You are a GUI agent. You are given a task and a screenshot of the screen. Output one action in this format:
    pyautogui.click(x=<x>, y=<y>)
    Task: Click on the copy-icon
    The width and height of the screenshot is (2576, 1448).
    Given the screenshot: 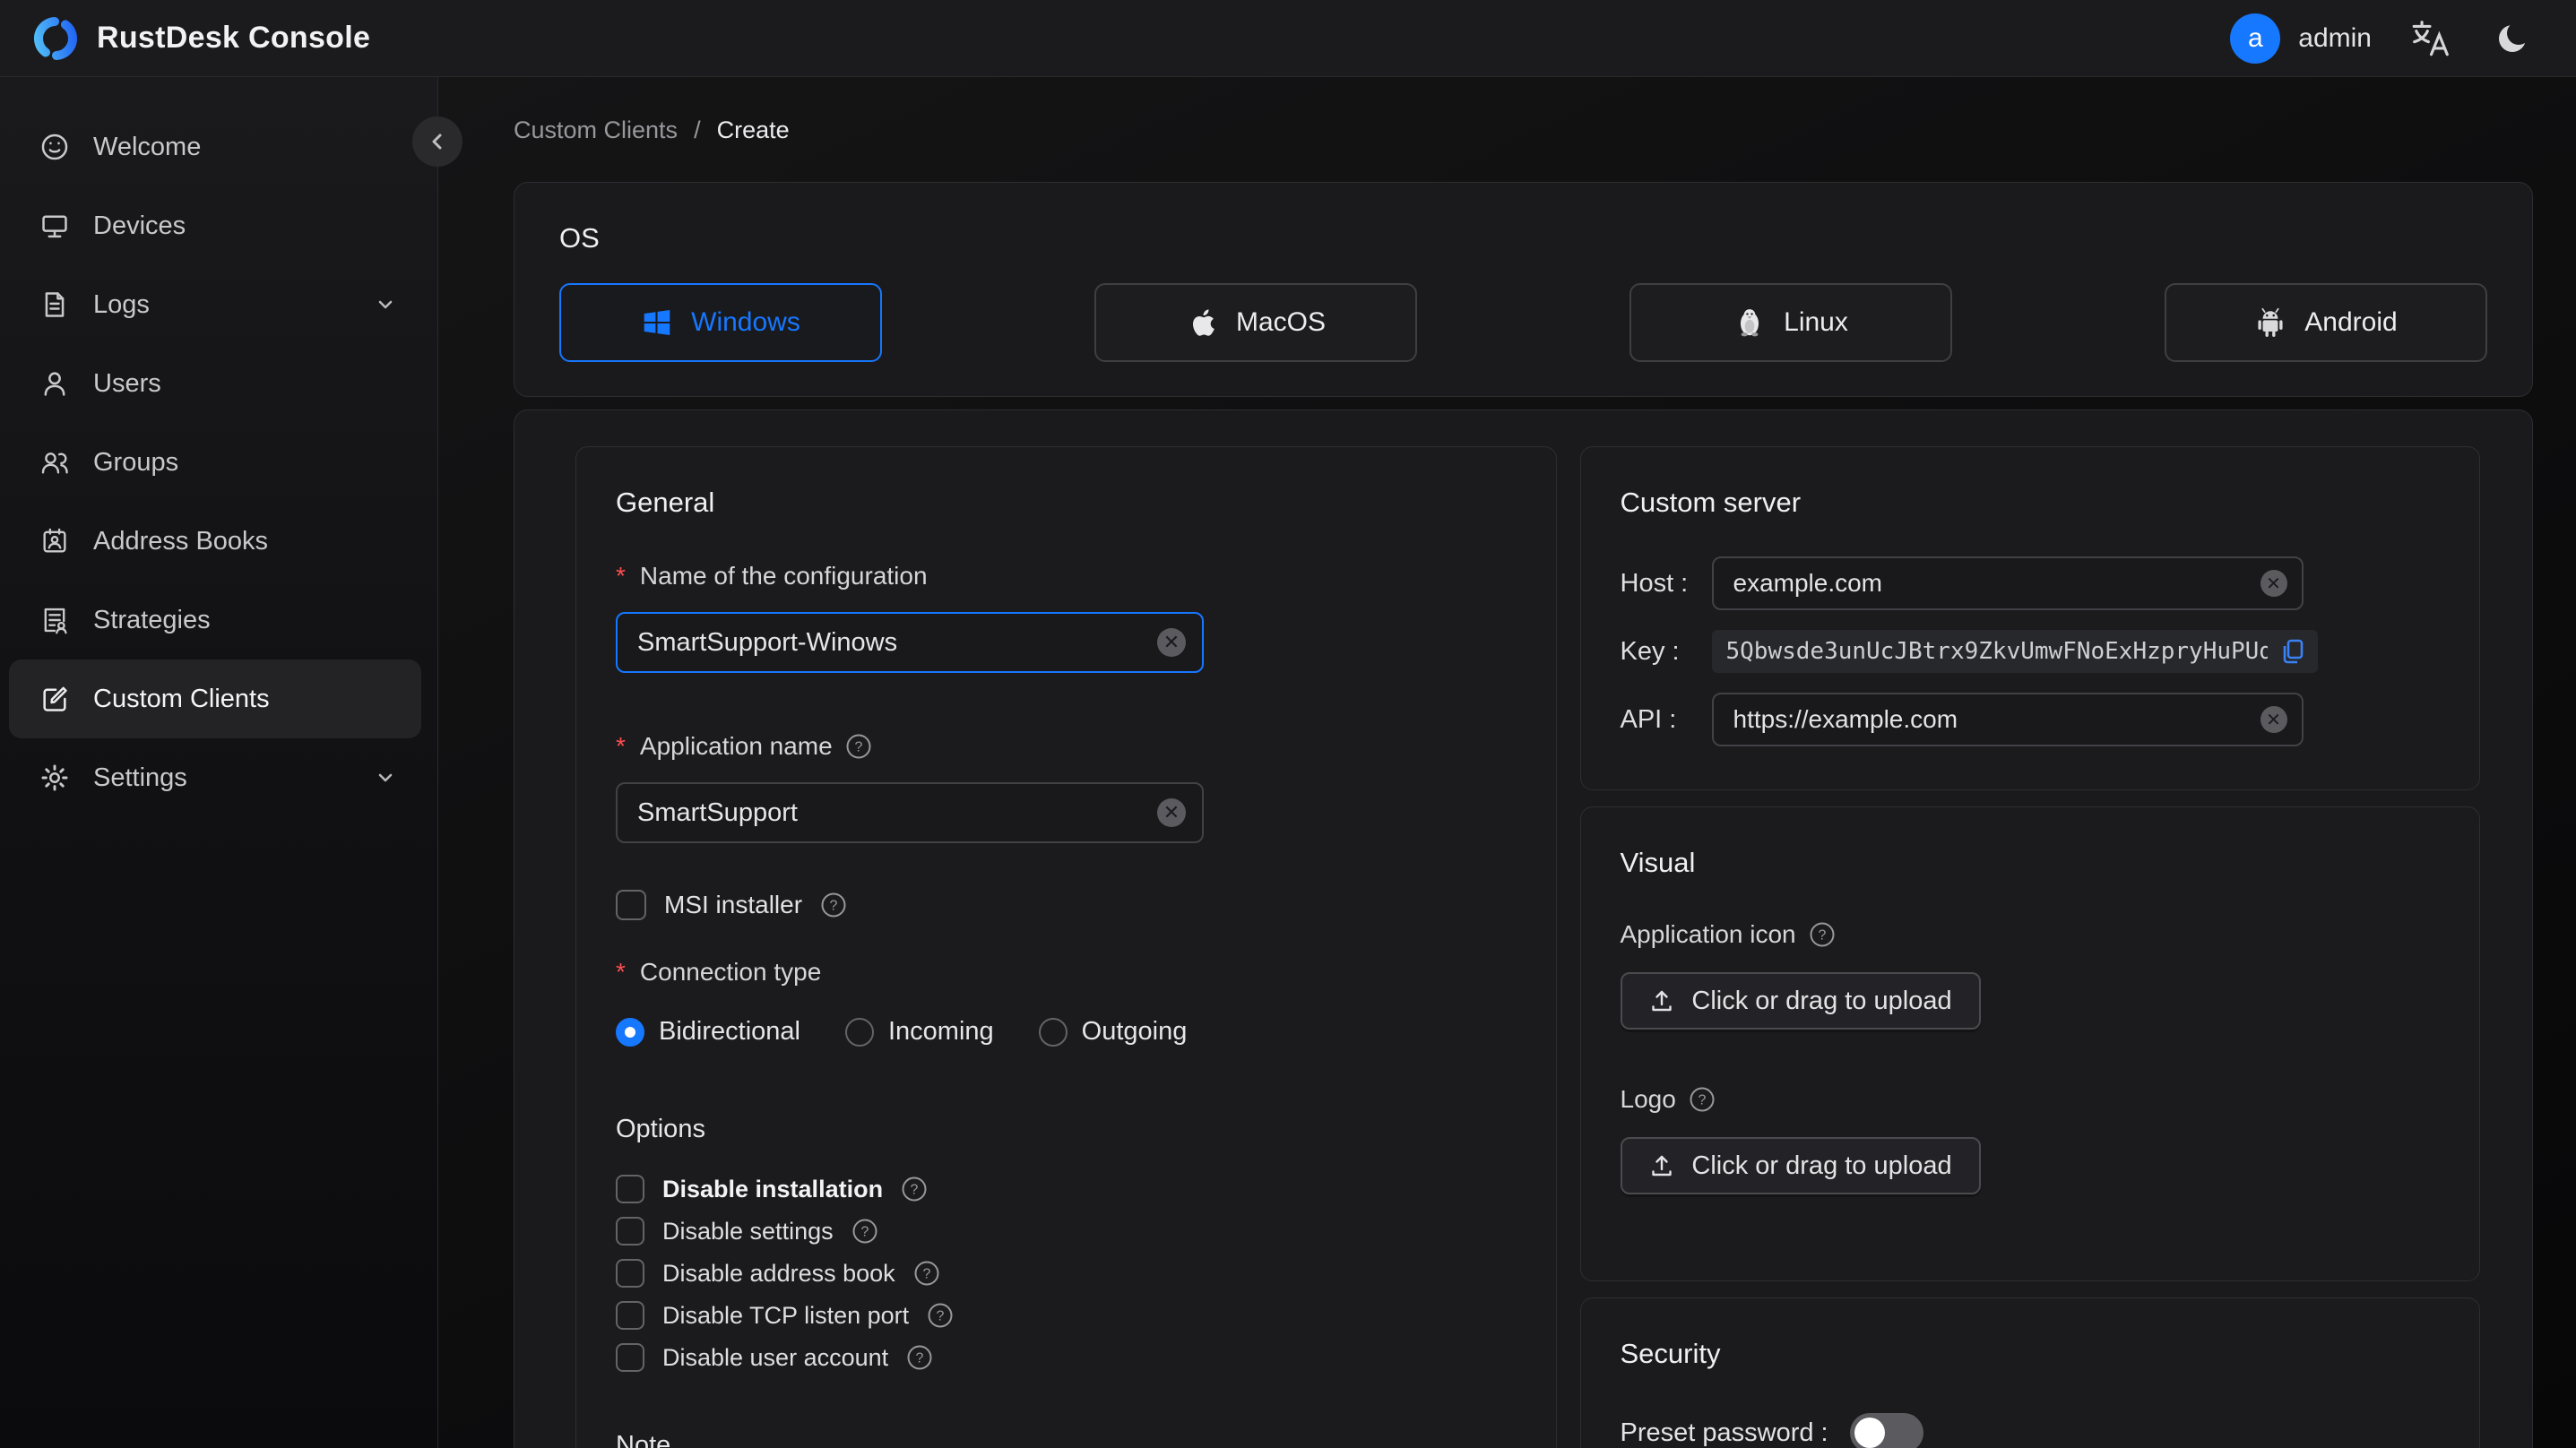 What is the action you would take?
    pyautogui.click(x=2292, y=651)
    